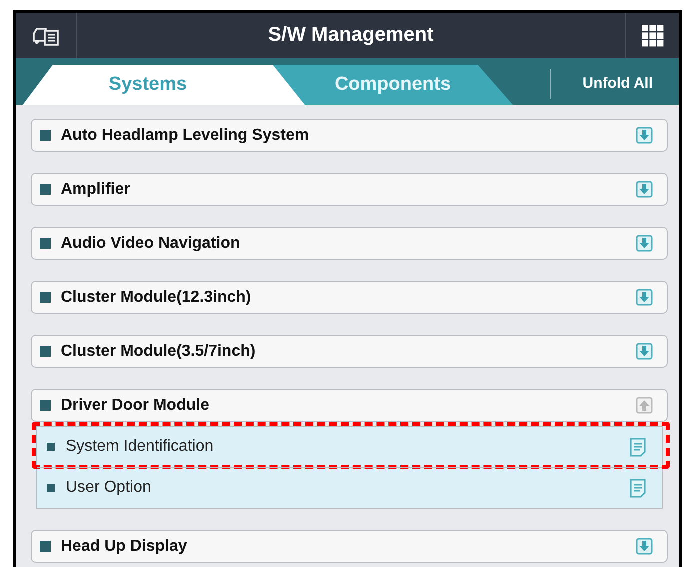  Describe the element at coordinates (349, 487) in the screenshot. I see `subitem: User Option` at that location.